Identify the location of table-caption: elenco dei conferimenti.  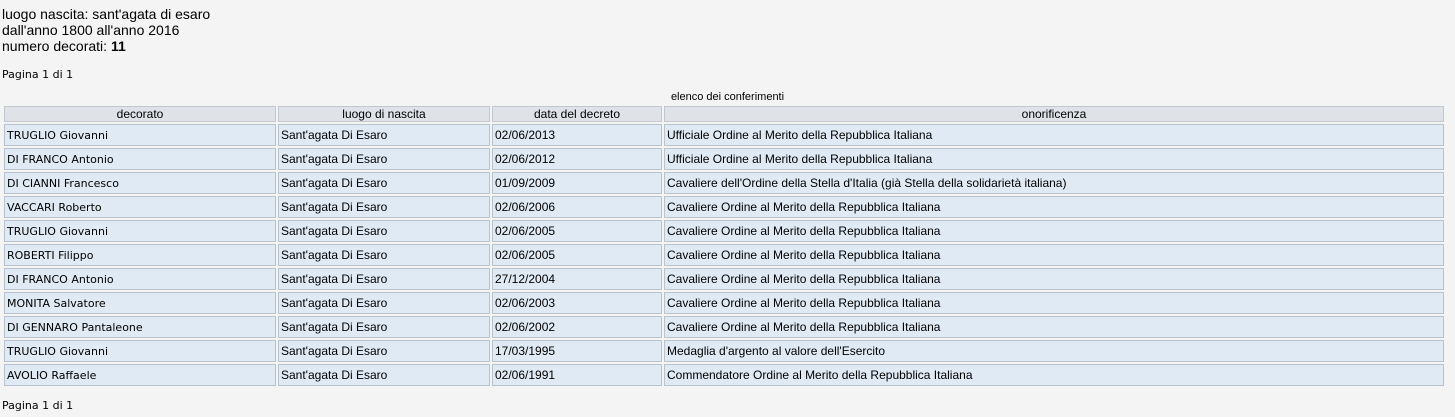
(727, 97).